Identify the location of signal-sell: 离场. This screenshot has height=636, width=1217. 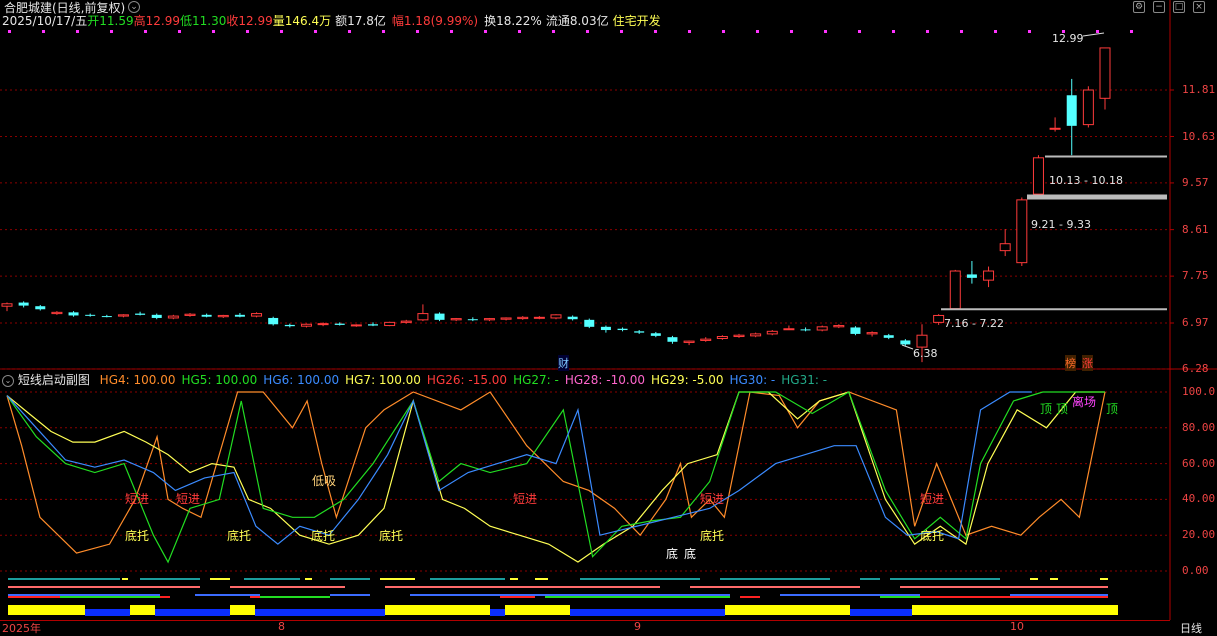
(1084, 402).